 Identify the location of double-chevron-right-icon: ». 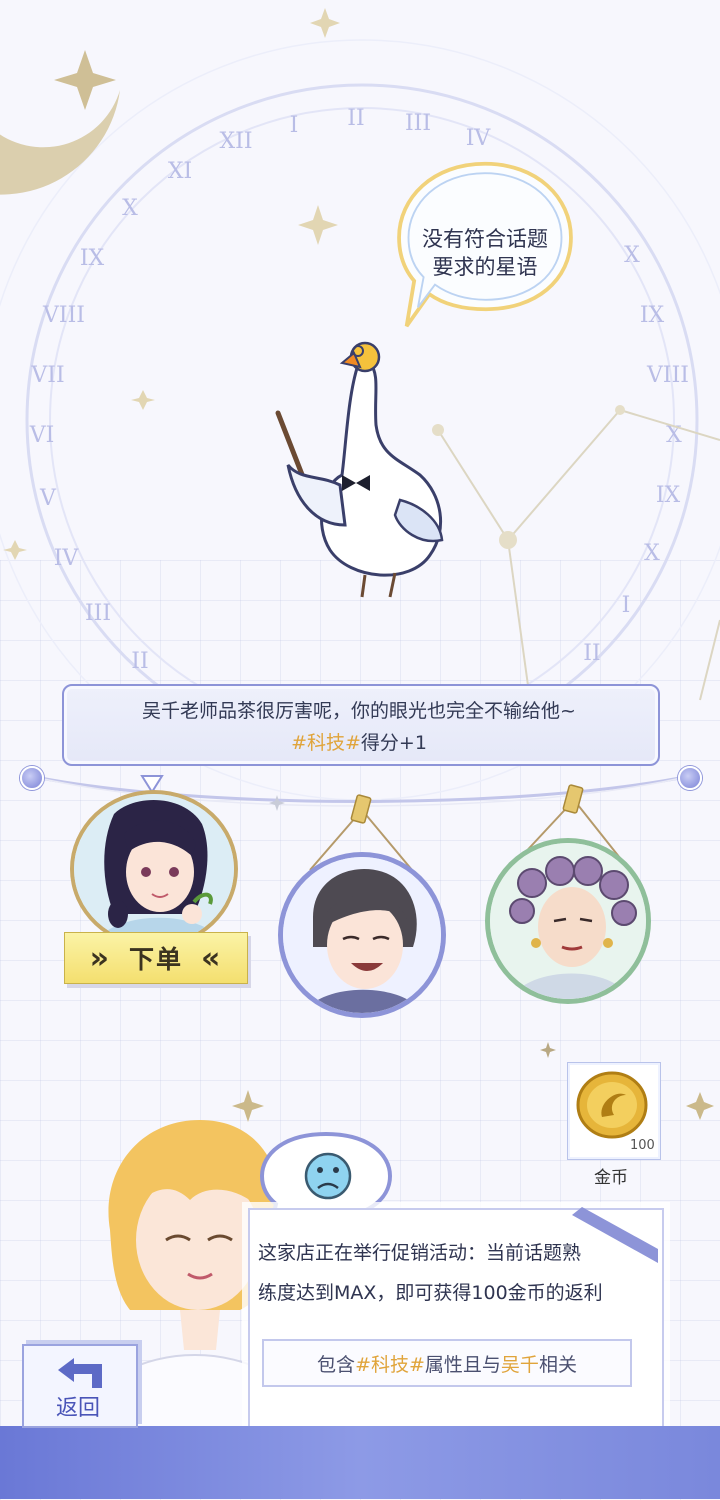
(100, 958).